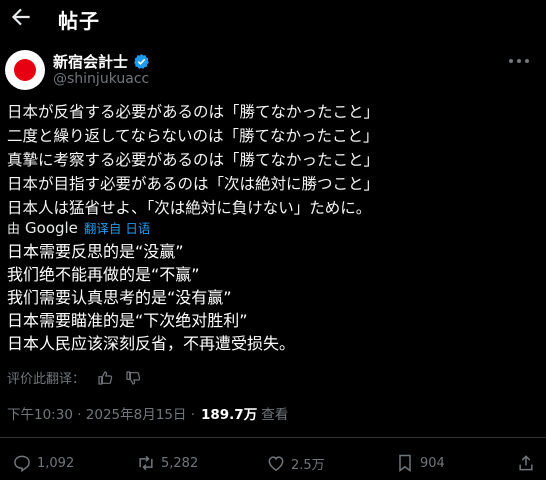 The width and height of the screenshot is (546, 480). What do you see at coordinates (101, 413) in the screenshot?
I see `post-timestamp: 下午10:30 · 2025年8月15日 ·` at bounding box center [101, 413].